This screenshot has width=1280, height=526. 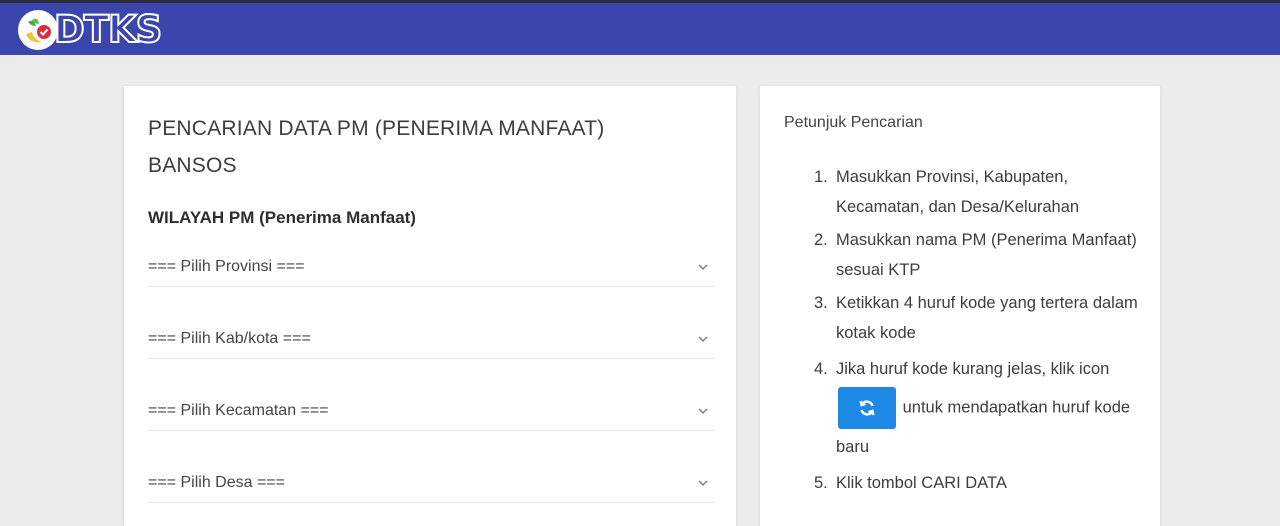 What do you see at coordinates (431, 339) in the screenshot?
I see `regency-select: === Pilih Kab/kota ===` at bounding box center [431, 339].